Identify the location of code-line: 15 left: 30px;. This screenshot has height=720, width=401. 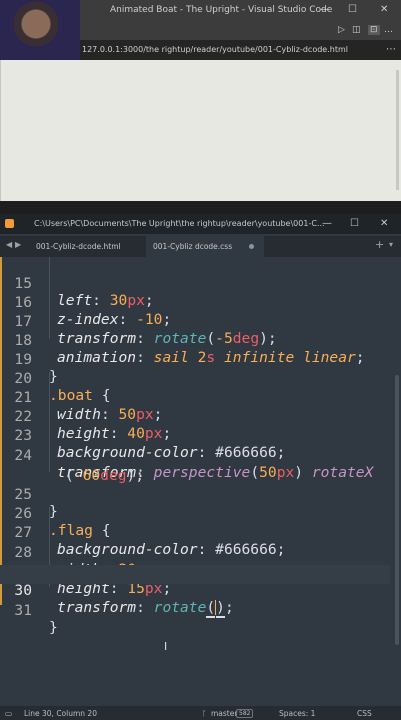
(195, 283).